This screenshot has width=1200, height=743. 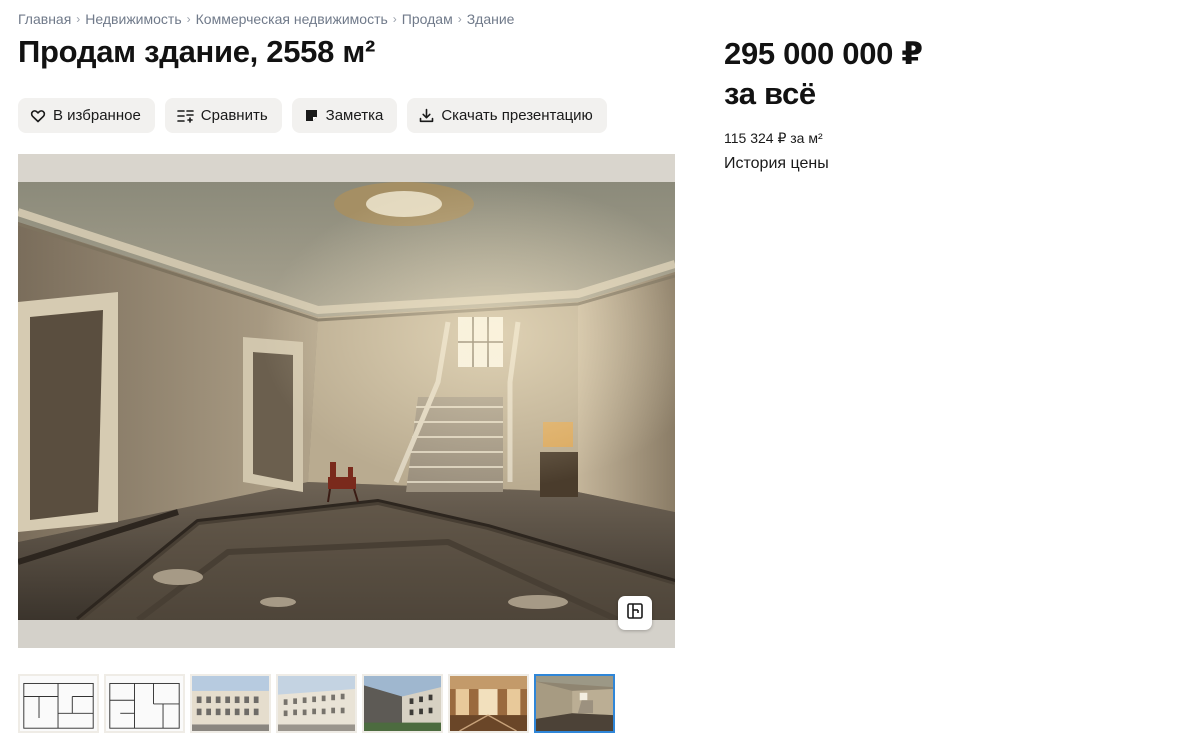 What do you see at coordinates (234, 115) in the screenshot?
I see `compare-label: Сравнить` at bounding box center [234, 115].